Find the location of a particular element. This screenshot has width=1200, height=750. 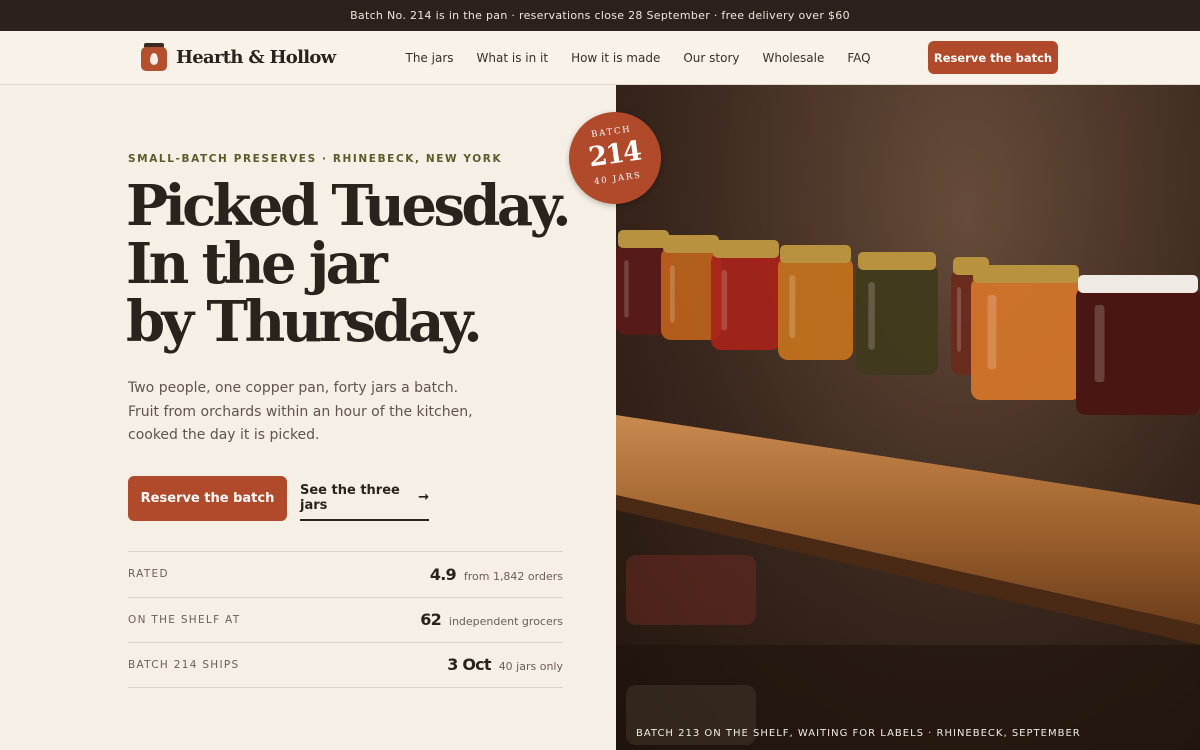

nav-link-the-jars: The jars is located at coordinates (430, 58).